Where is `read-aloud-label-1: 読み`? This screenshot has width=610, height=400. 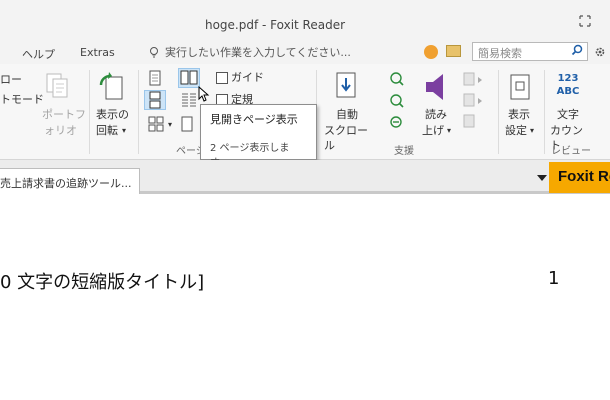
read-aloud-label-1: 読み is located at coordinates (436, 114).